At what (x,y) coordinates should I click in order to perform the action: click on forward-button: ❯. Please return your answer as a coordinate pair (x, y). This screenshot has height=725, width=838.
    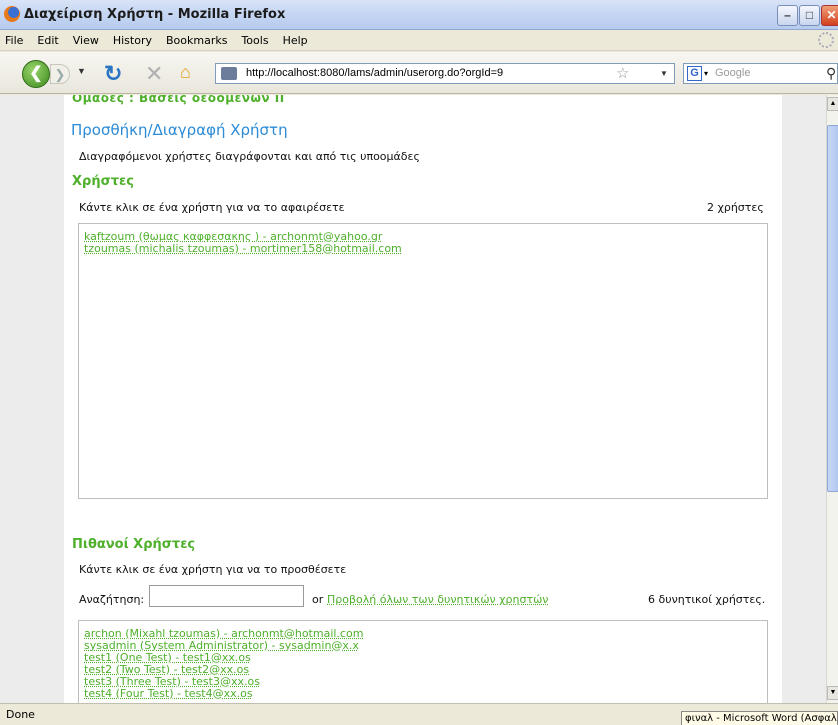
    Looking at the image, I should click on (60, 74).